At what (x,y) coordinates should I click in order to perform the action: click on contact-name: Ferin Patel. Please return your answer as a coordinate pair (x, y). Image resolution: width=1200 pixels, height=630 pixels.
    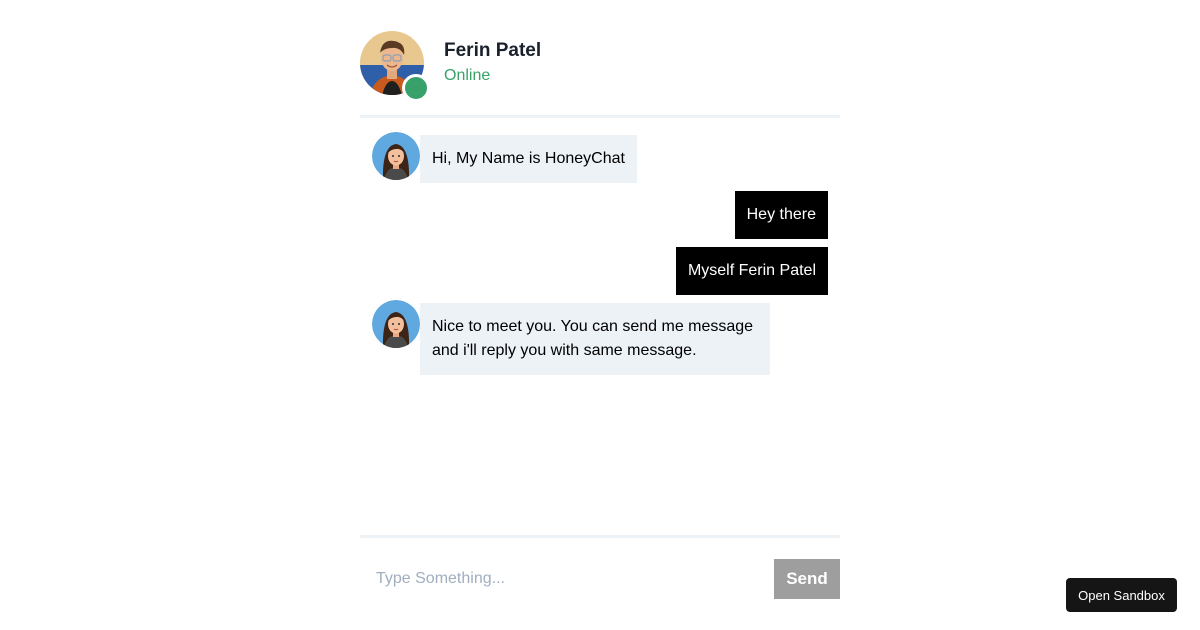
    Looking at the image, I should click on (493, 50).